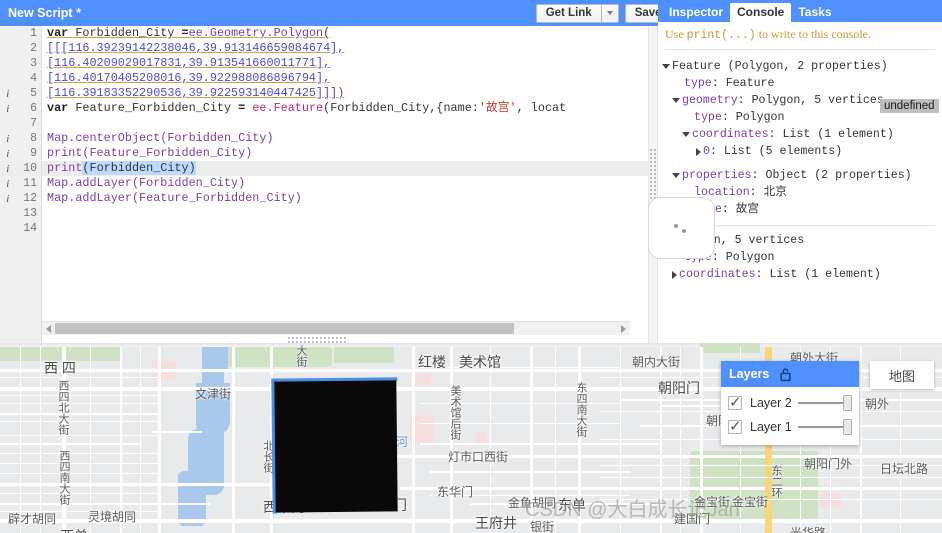 The height and width of the screenshot is (533, 942). I want to click on get-link-button: Get Link, so click(568, 13).